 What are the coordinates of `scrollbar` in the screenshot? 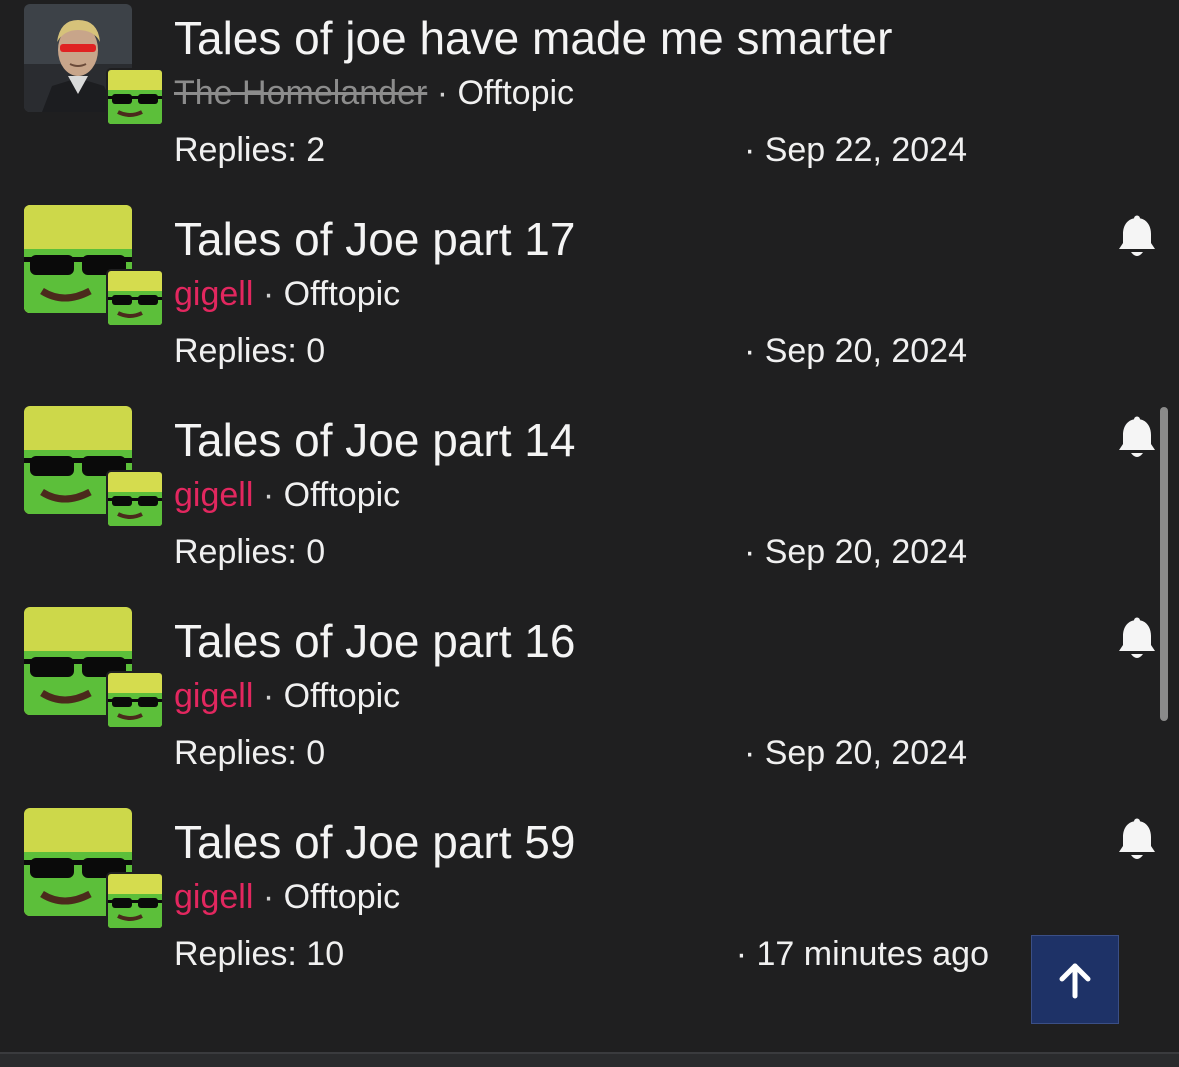 It's located at (1164, 564).